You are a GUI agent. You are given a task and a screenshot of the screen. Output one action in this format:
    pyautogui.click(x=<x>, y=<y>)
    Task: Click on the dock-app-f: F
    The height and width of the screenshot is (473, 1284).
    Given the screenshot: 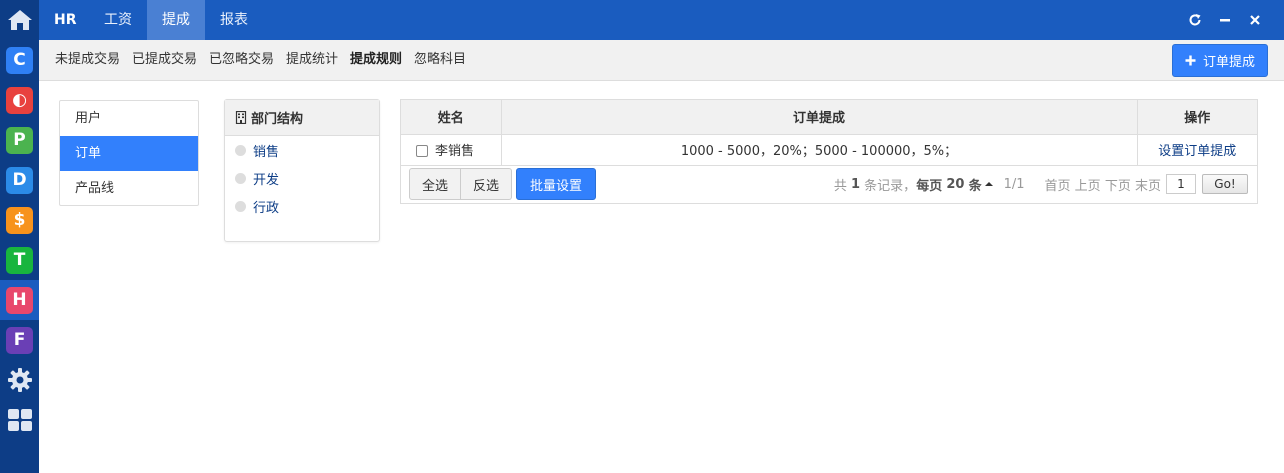 What is the action you would take?
    pyautogui.click(x=19, y=340)
    